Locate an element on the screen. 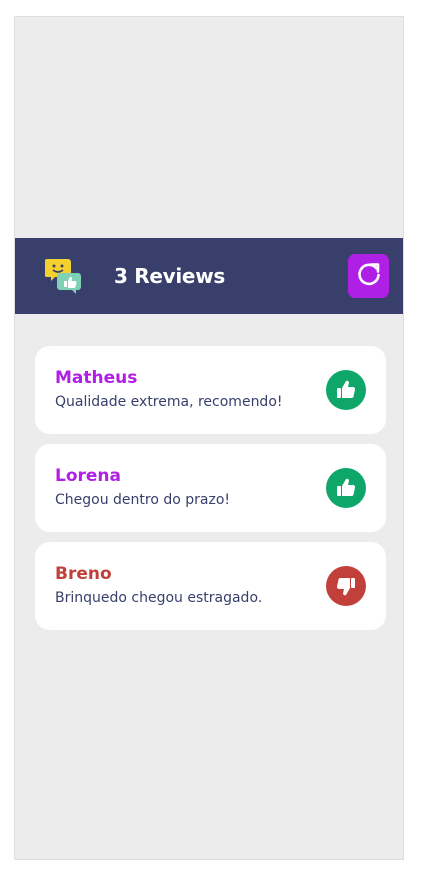 The height and width of the screenshot is (873, 422). page-title: 3 Reviews is located at coordinates (169, 276).